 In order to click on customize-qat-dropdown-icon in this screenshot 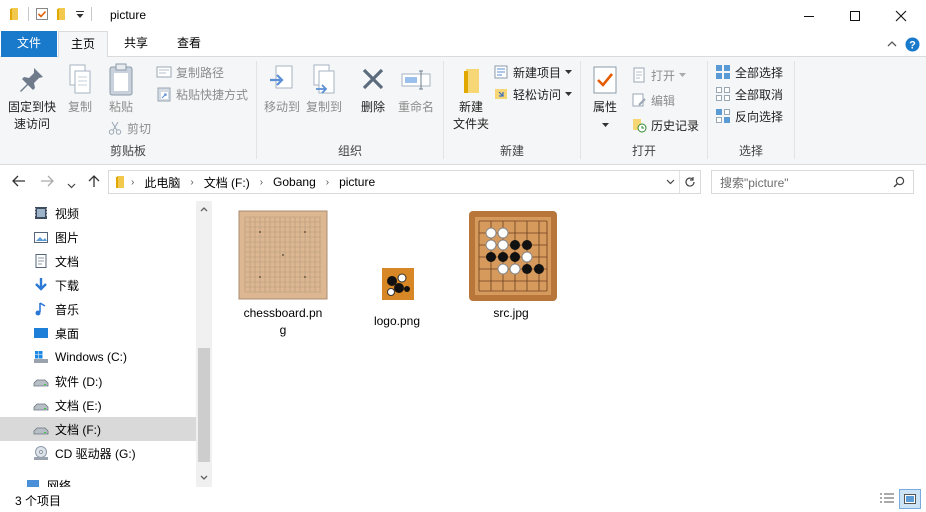, I will do `click(80, 14)`.